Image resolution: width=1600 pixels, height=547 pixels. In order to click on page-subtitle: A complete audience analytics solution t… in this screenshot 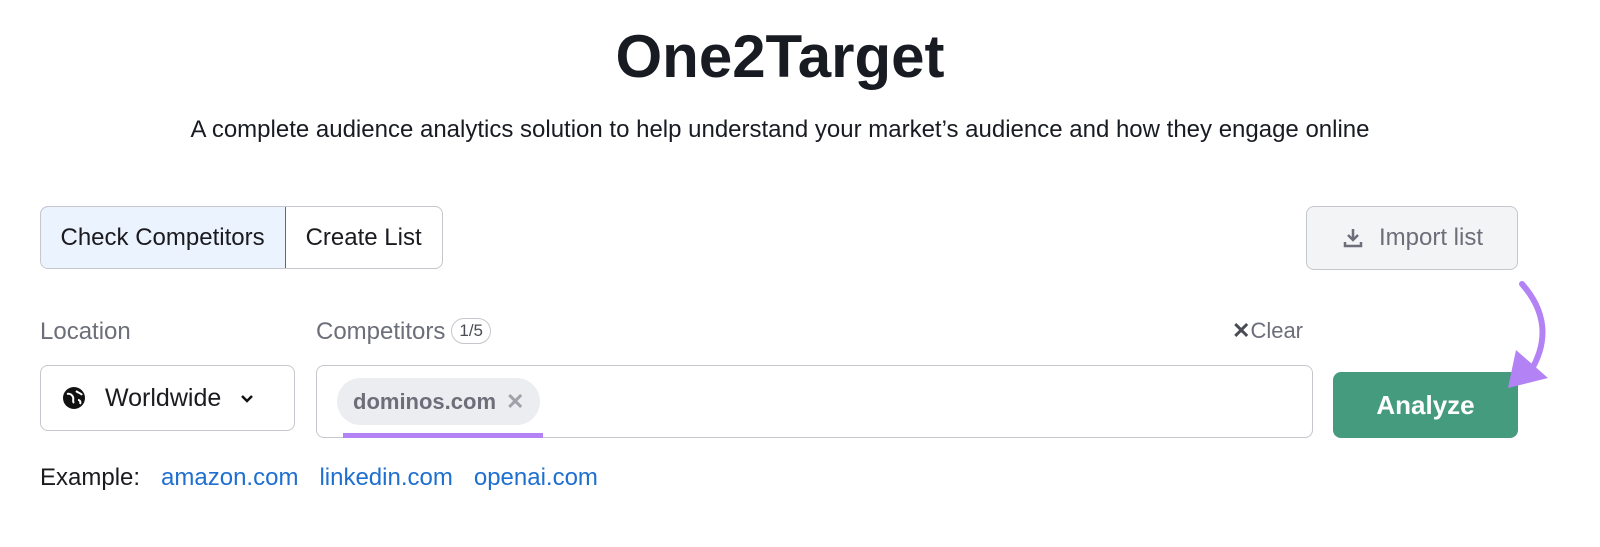, I will do `click(780, 129)`.